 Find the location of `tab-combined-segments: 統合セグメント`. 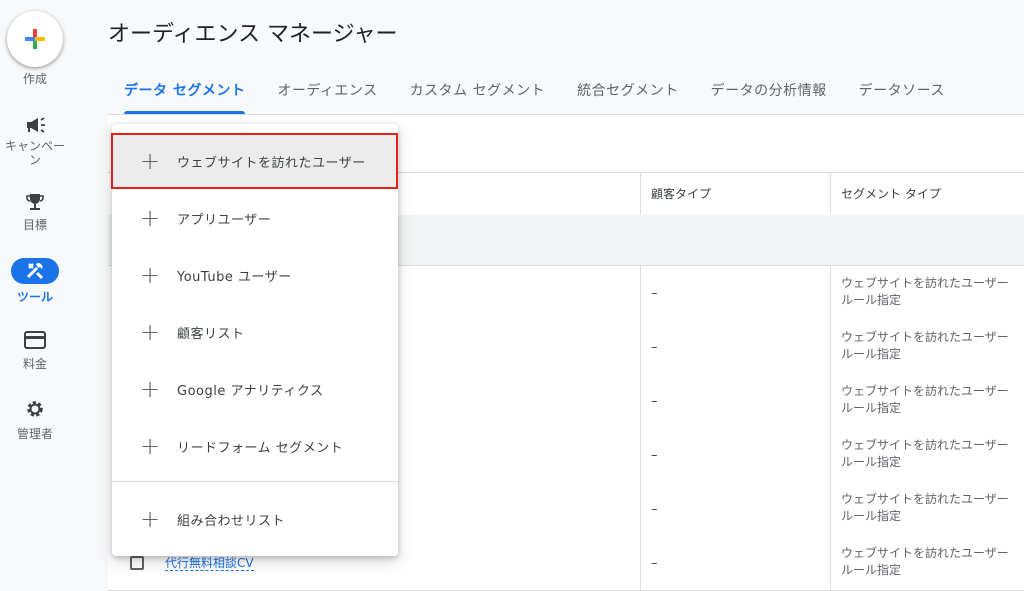

tab-combined-segments: 統合セグメント is located at coordinates (628, 92).